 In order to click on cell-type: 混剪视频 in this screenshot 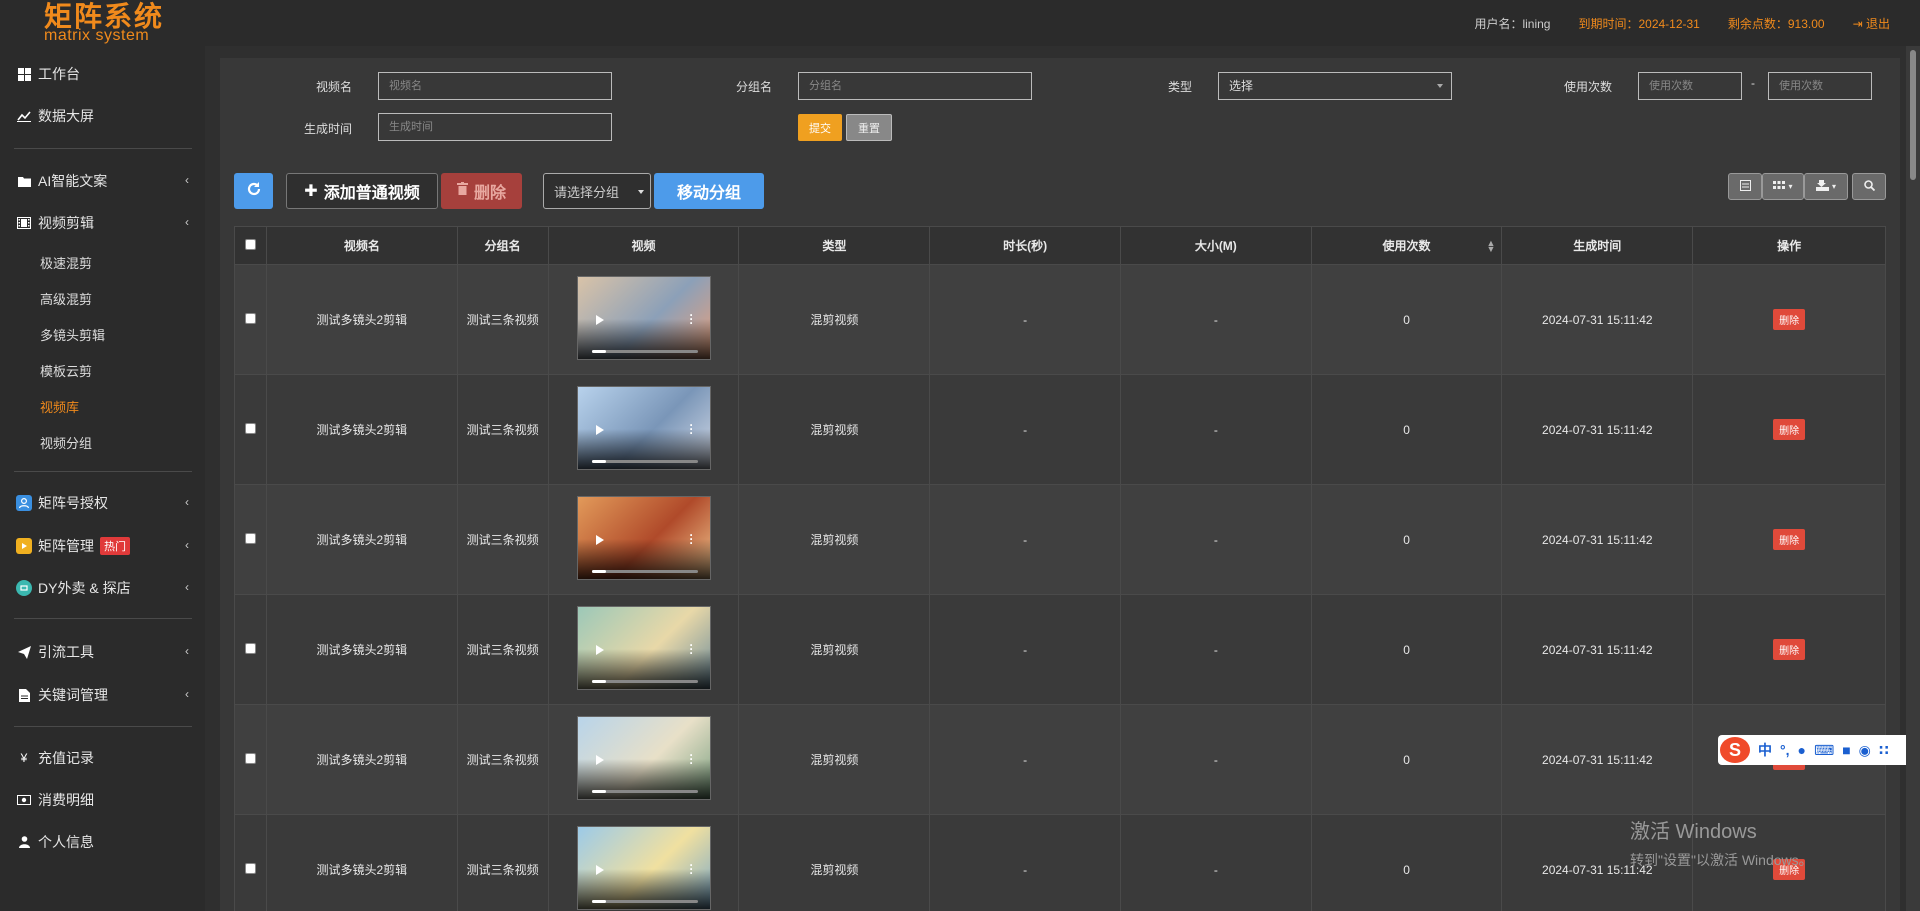, I will do `click(834, 539)`.